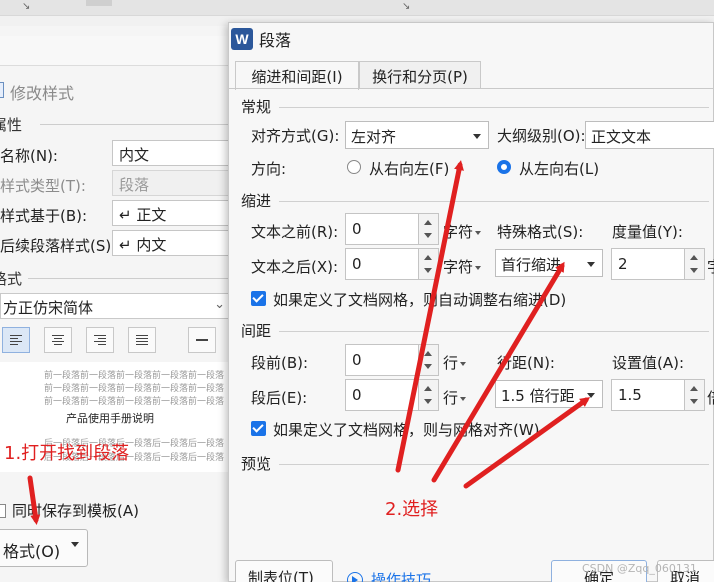 Image resolution: width=714 pixels, height=582 pixels. Describe the element at coordinates (284, 571) in the screenshot. I see `tab-stops-button: 制表位(T)` at that location.